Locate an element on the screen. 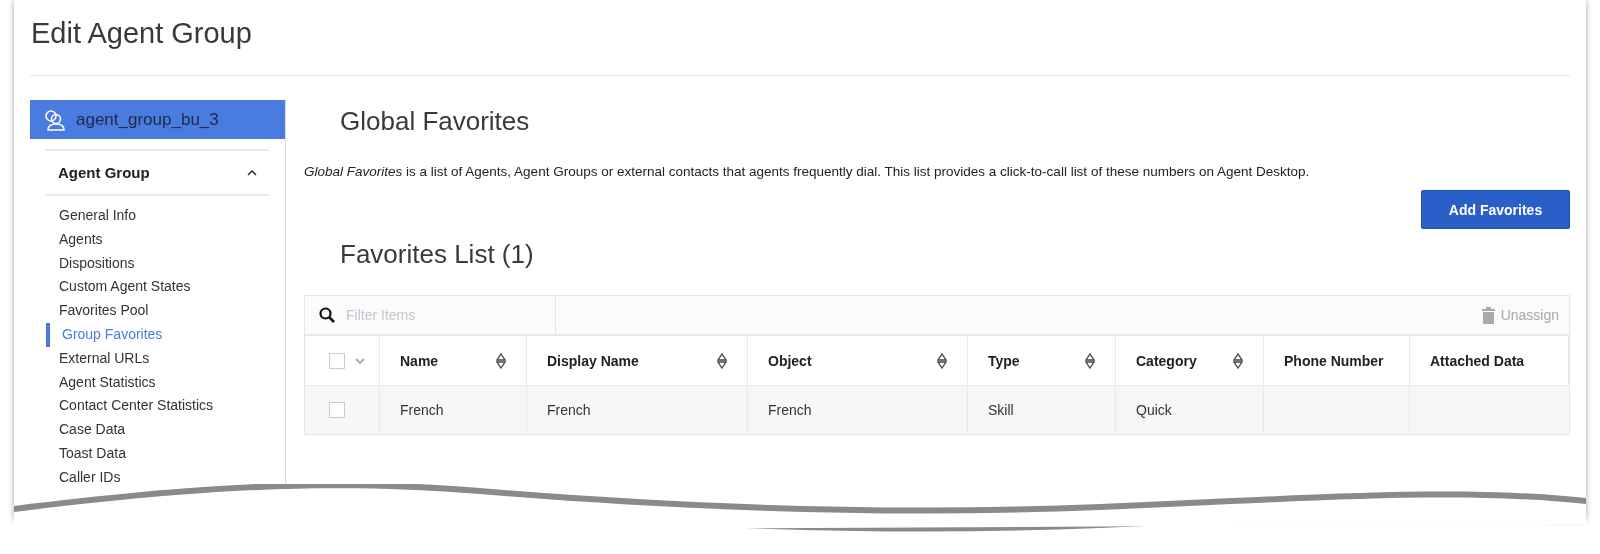 Image resolution: width=1600 pixels, height=554 pixels. sidebar-item: Case Data is located at coordinates (86, 430).